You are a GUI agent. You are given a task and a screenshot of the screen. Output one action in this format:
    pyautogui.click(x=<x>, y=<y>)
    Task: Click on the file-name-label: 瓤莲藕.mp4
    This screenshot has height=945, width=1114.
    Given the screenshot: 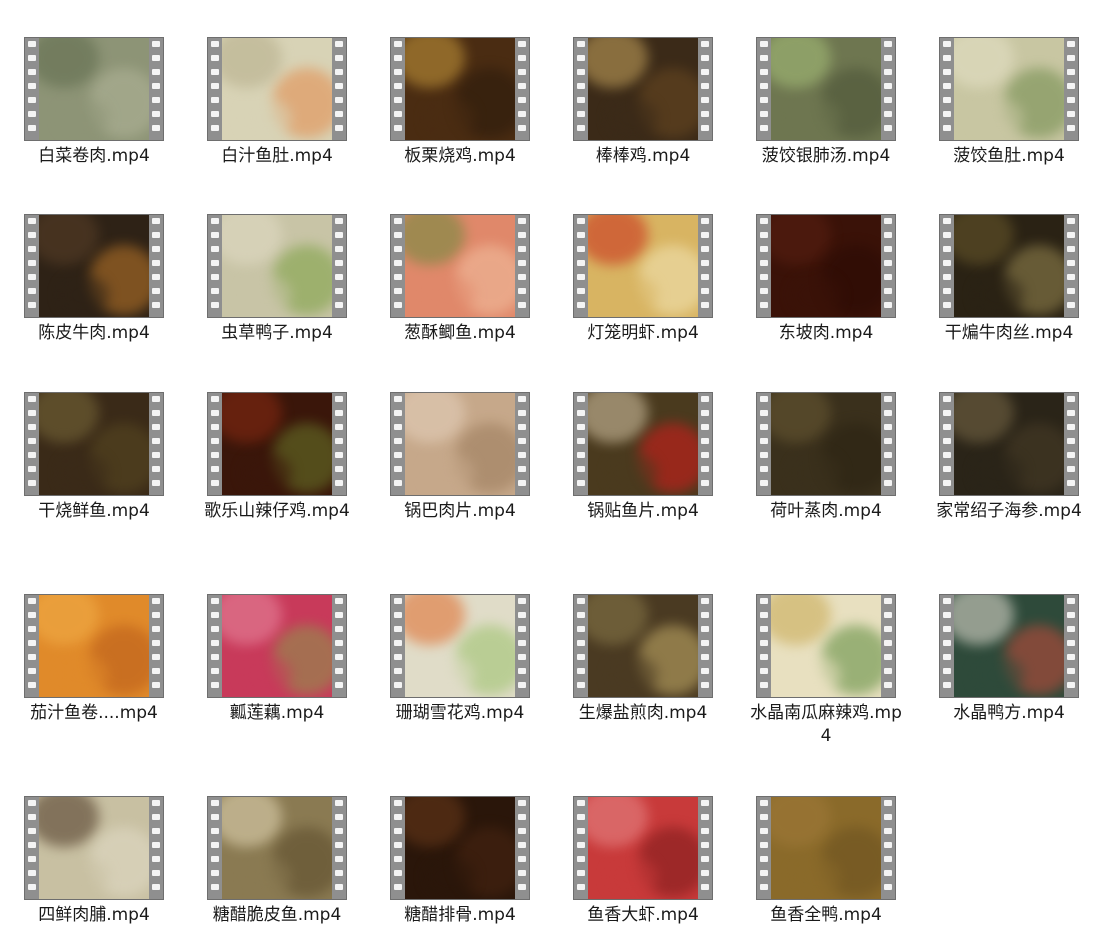 What is the action you would take?
    pyautogui.click(x=277, y=713)
    